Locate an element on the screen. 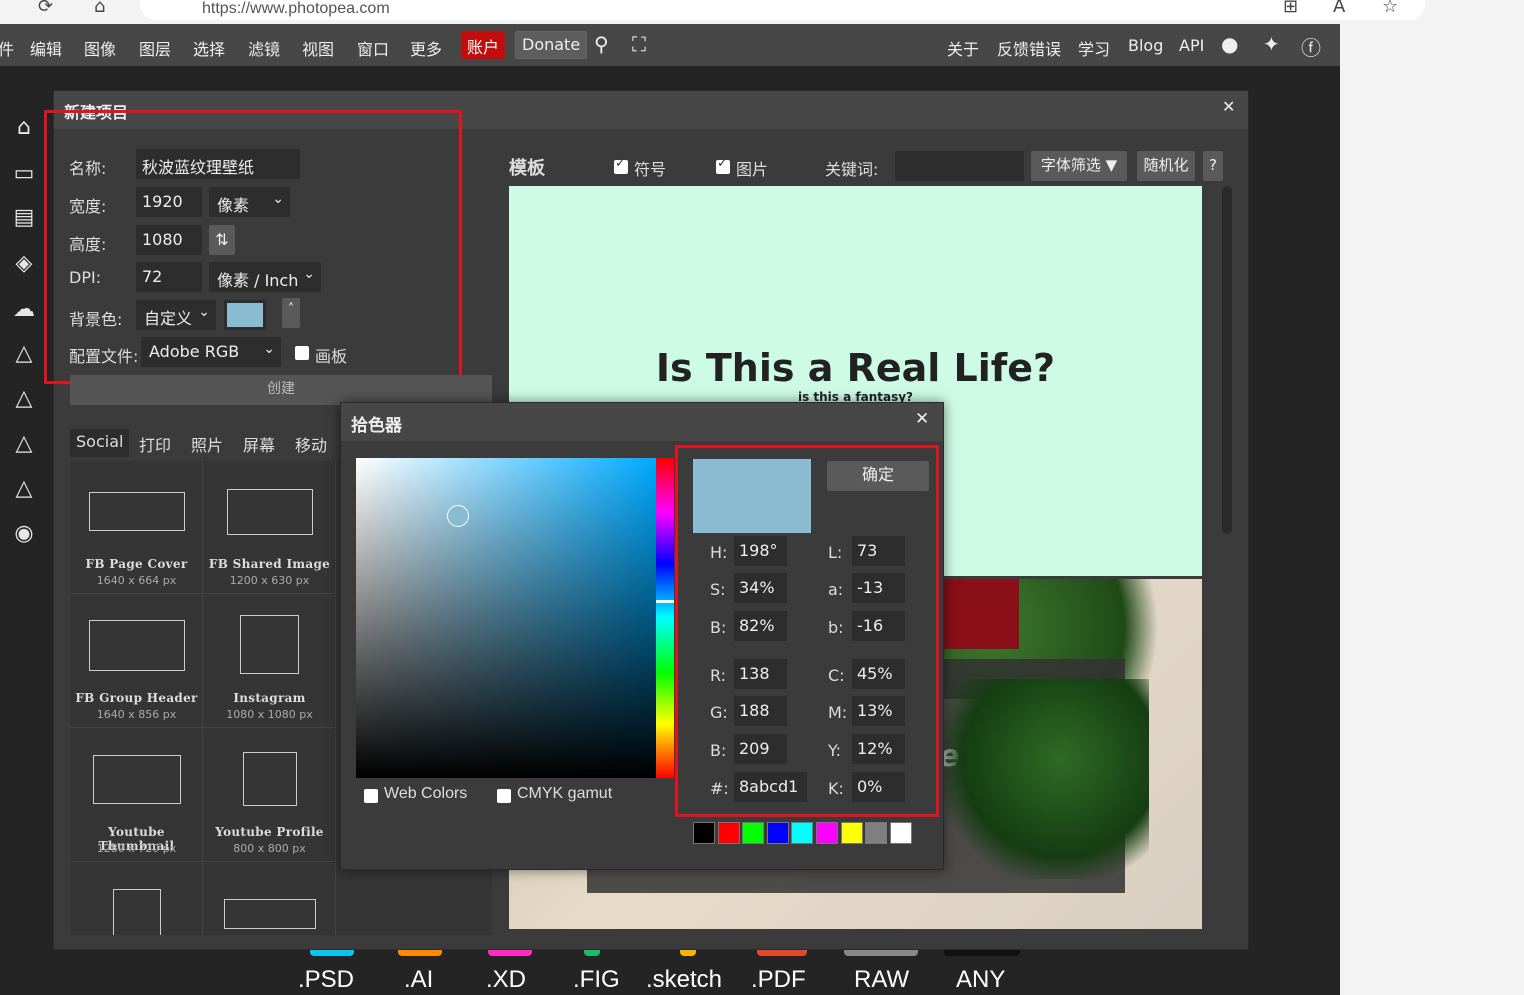 The height and width of the screenshot is (995, 1524). format-any: ANY is located at coordinates (980, 980).